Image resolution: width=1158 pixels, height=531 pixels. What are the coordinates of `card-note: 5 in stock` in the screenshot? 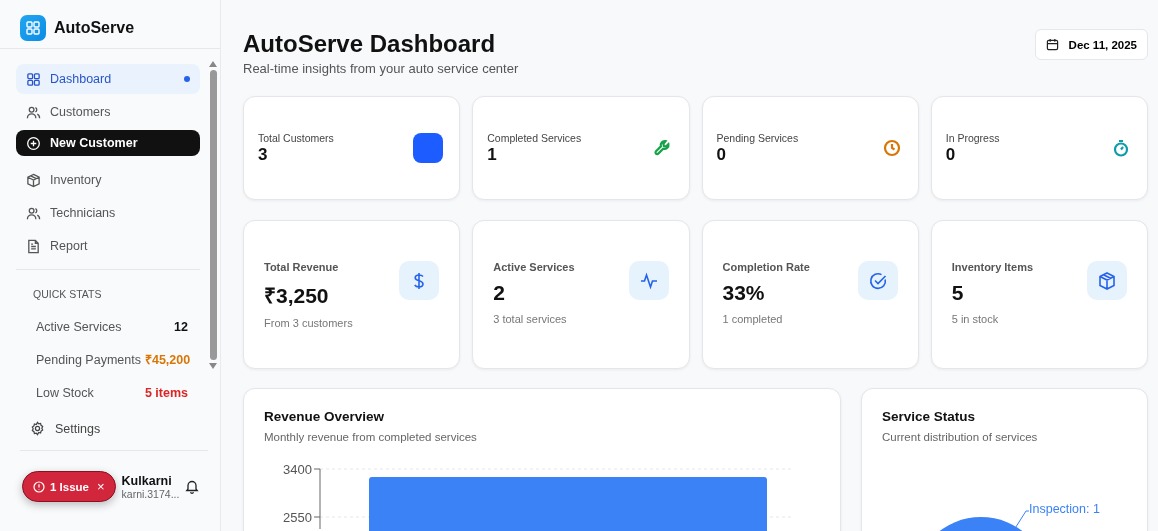 It's located at (975, 319).